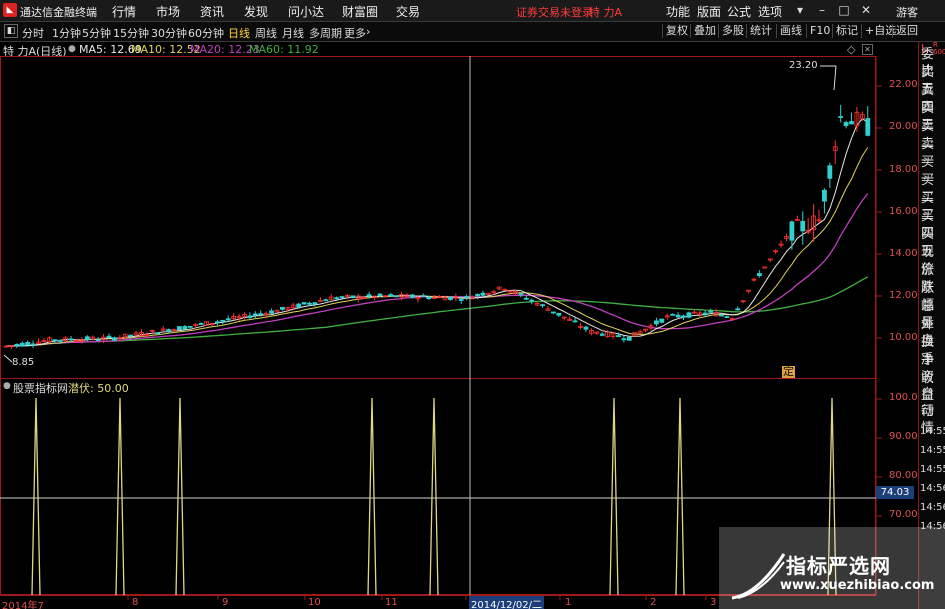 The height and width of the screenshot is (609, 945). Describe the element at coordinates (903, 397) in the screenshot. I see `indicator-y-tick: 100.0` at that location.